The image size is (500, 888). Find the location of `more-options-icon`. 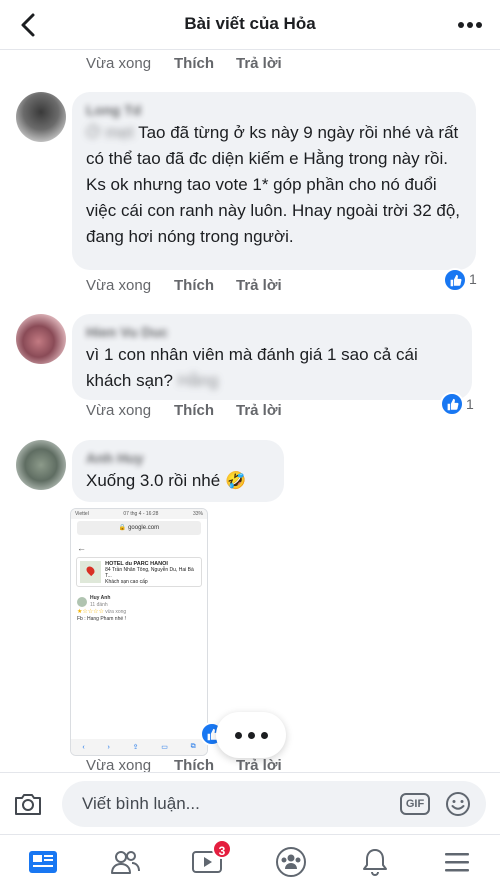

more-options-icon is located at coordinates (470, 25).